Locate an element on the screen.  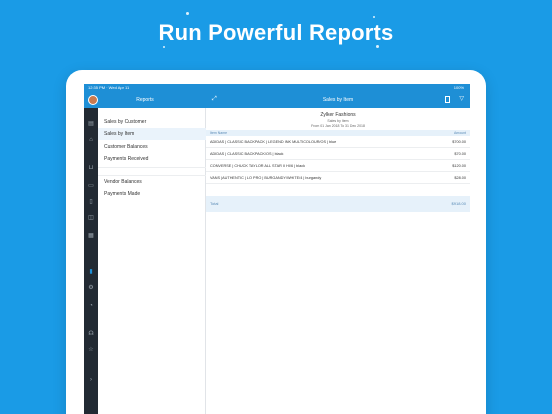
chevron-right-icon: › is located at coordinates (91, 380).